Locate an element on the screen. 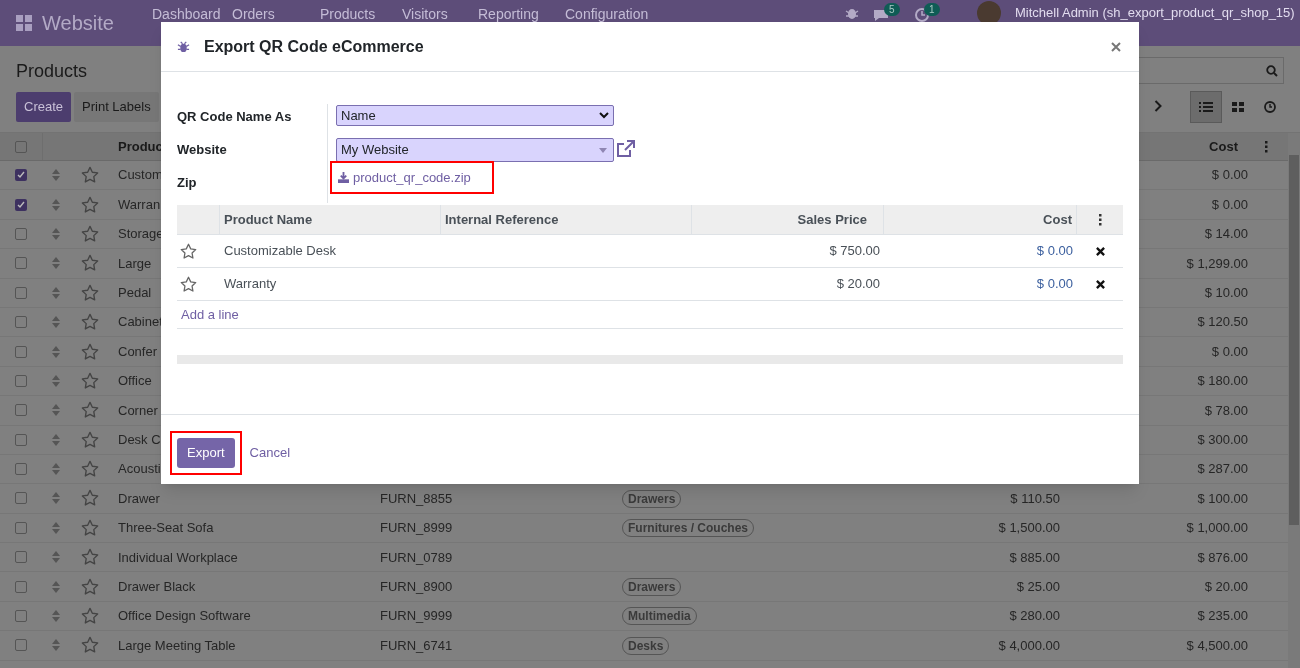  product-name: Confer is located at coordinates (138, 351).